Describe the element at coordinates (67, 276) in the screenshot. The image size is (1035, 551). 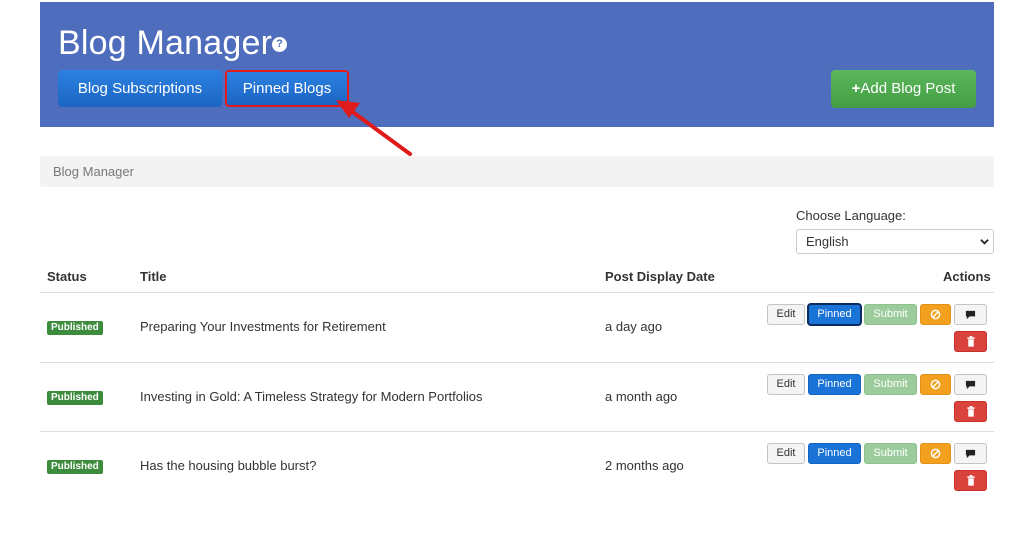
I see `column-header-status: Status` at that location.